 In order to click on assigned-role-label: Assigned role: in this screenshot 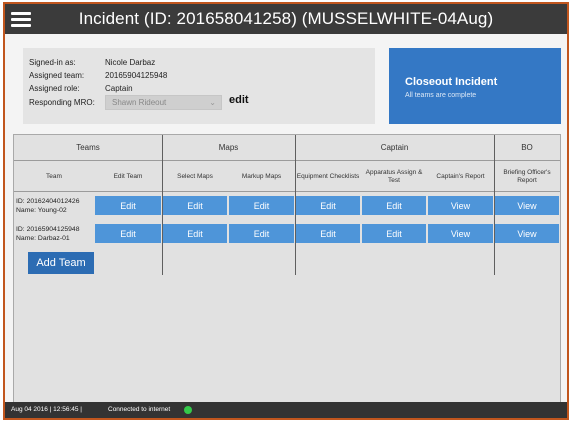, I will do `click(54, 88)`.